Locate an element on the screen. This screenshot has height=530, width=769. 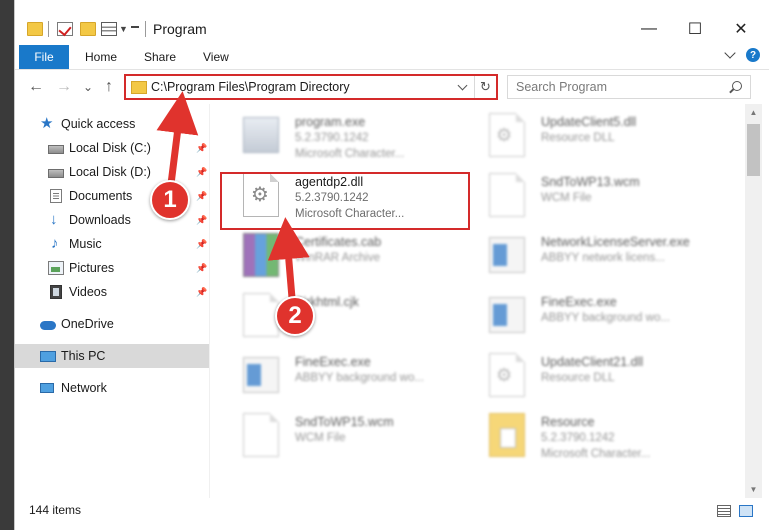
maximize-button: ☐ is located at coordinates (695, 29).